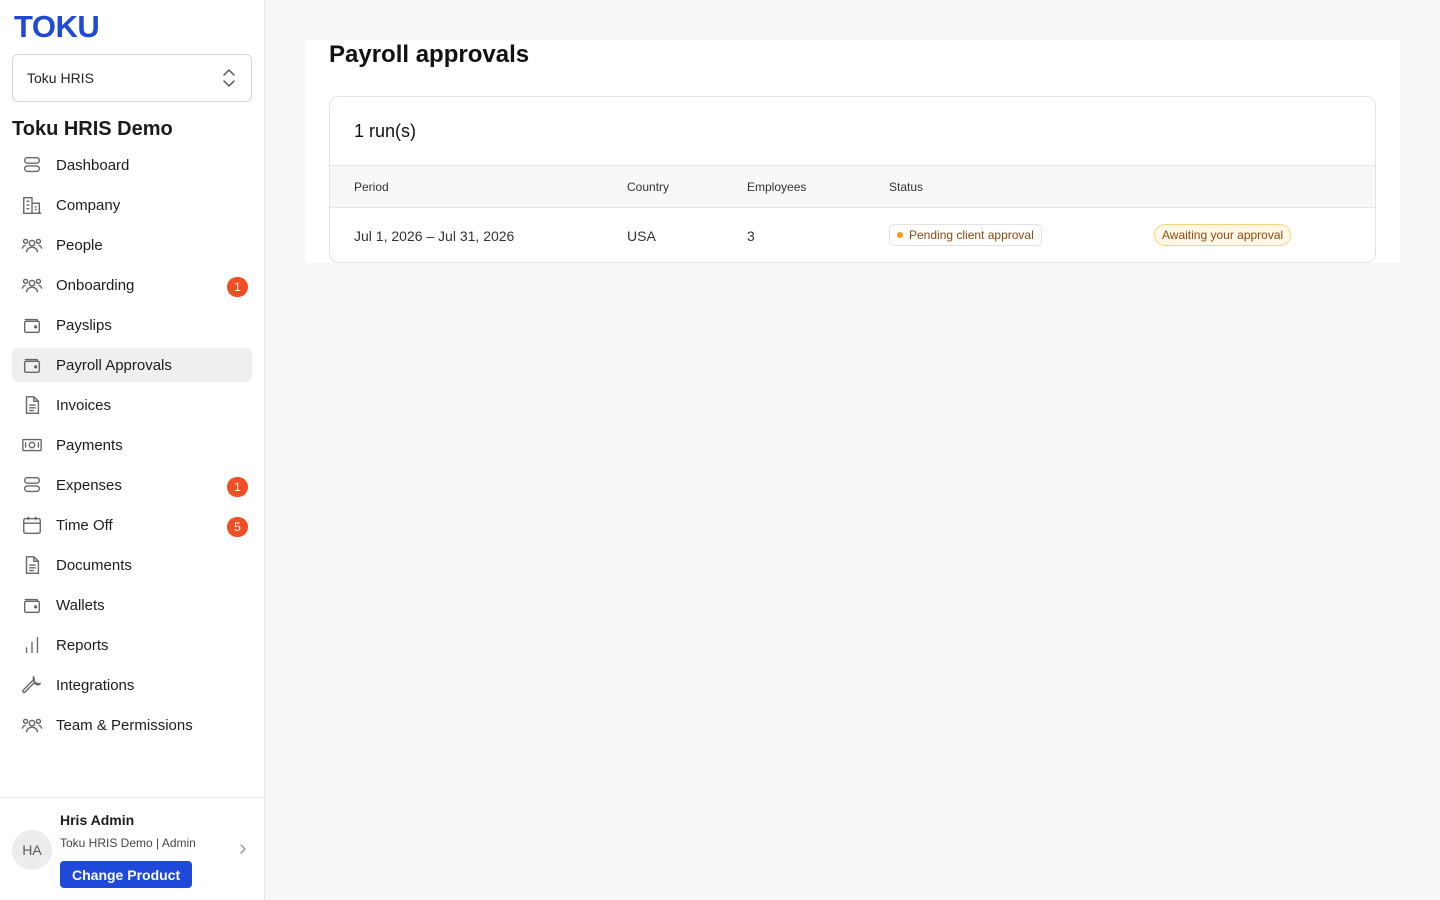  I want to click on chevron-right-icon, so click(243, 849).